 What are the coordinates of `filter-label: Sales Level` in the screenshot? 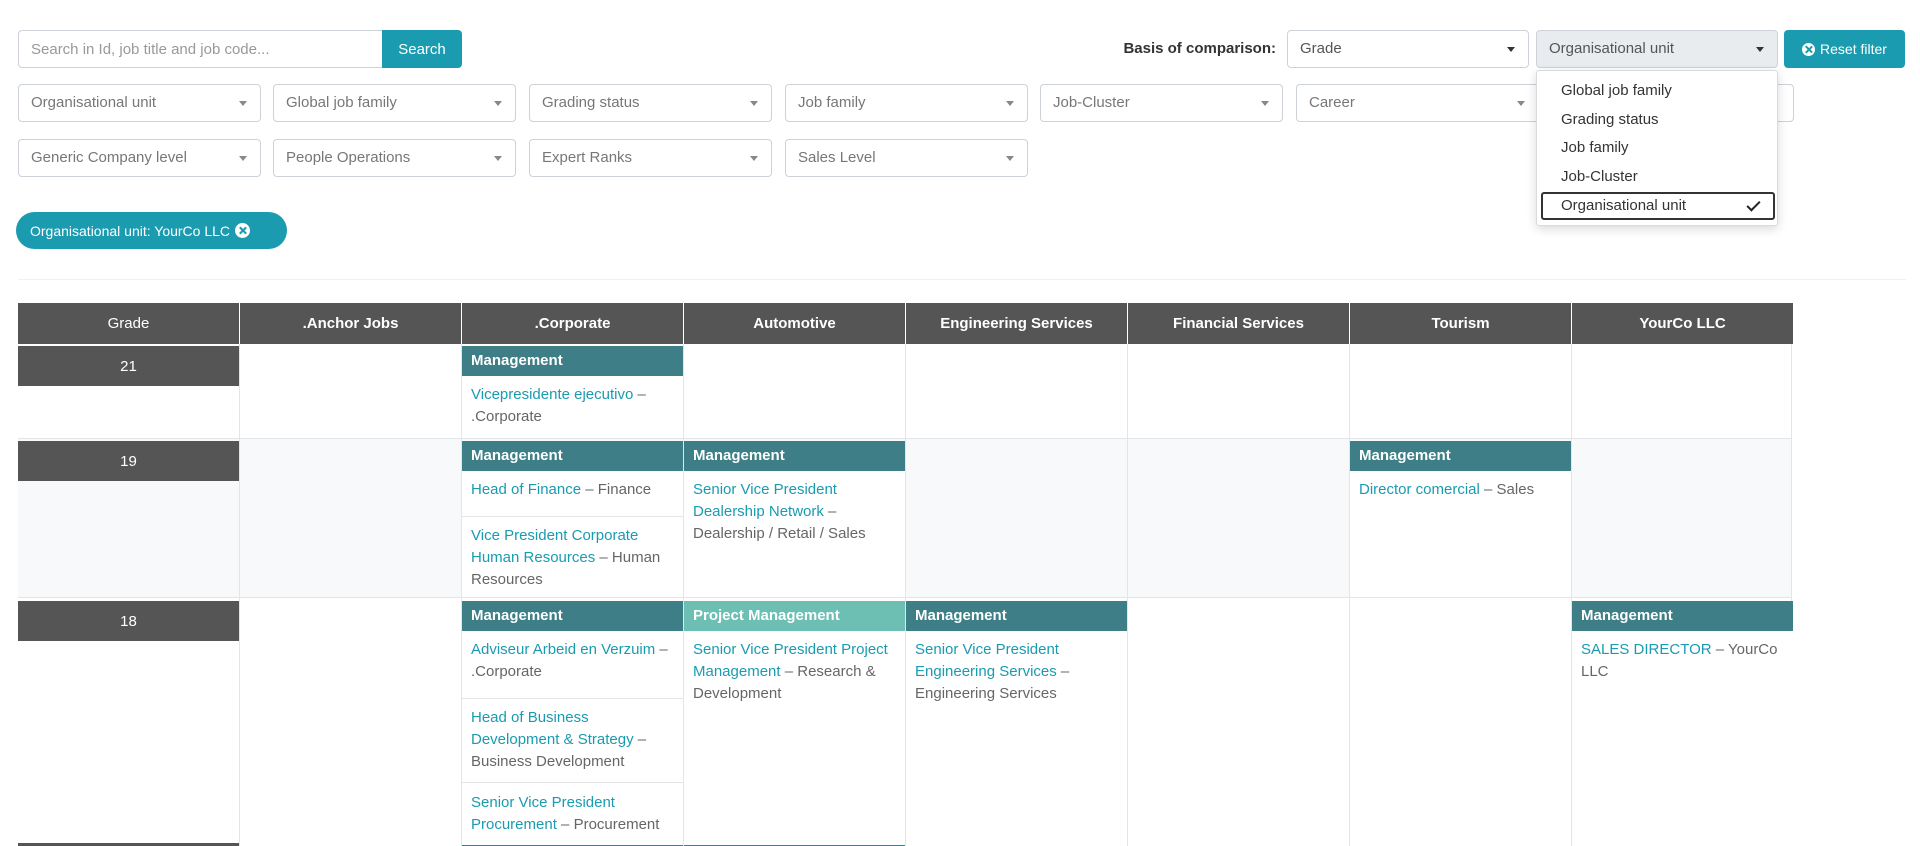 It's located at (837, 157).